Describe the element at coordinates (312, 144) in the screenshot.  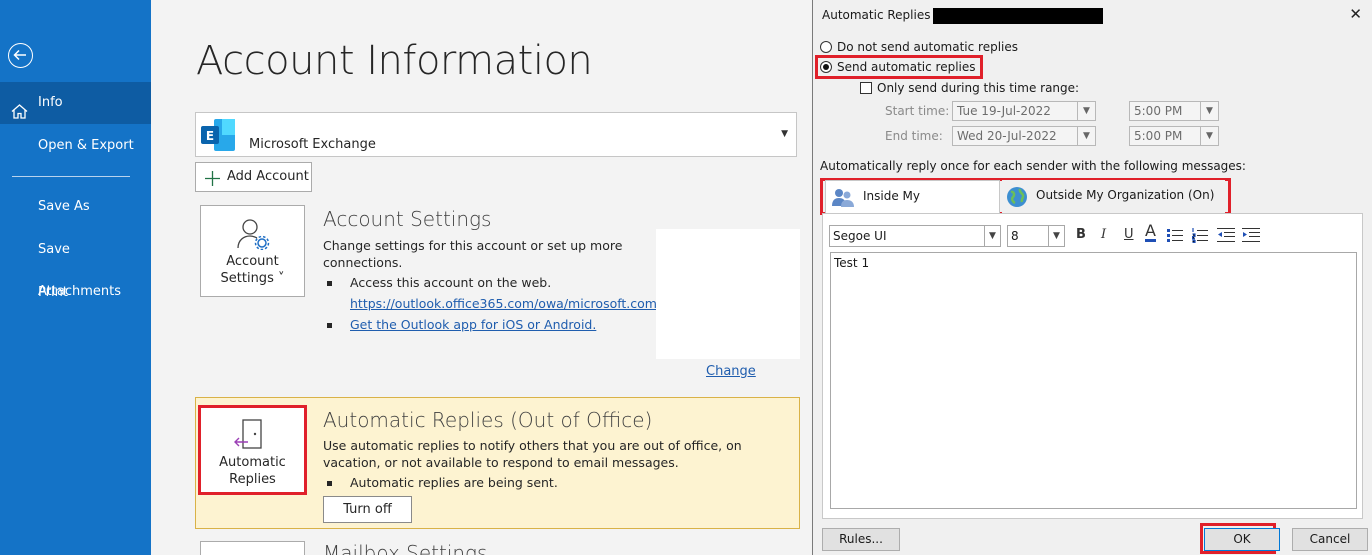
I see `account-name: Microsoft Exchange` at that location.